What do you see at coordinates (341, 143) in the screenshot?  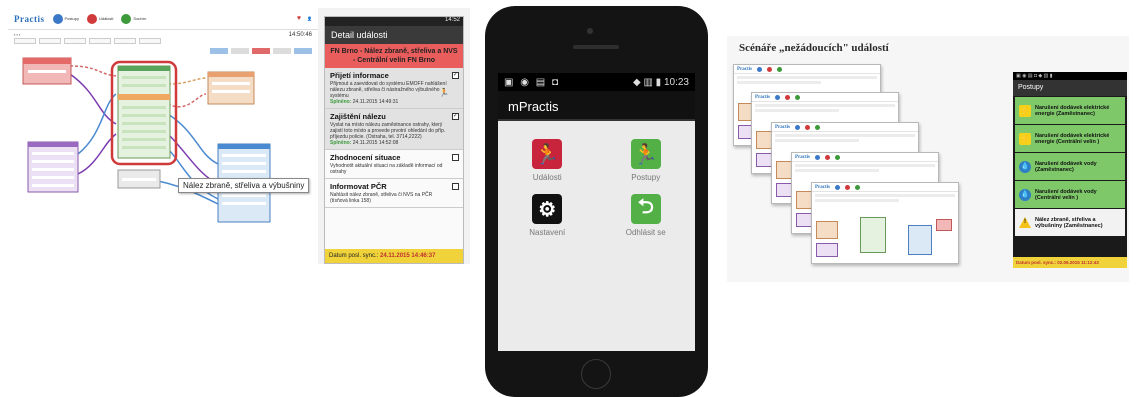 I see `step-done-label: Splněno:` at bounding box center [341, 143].